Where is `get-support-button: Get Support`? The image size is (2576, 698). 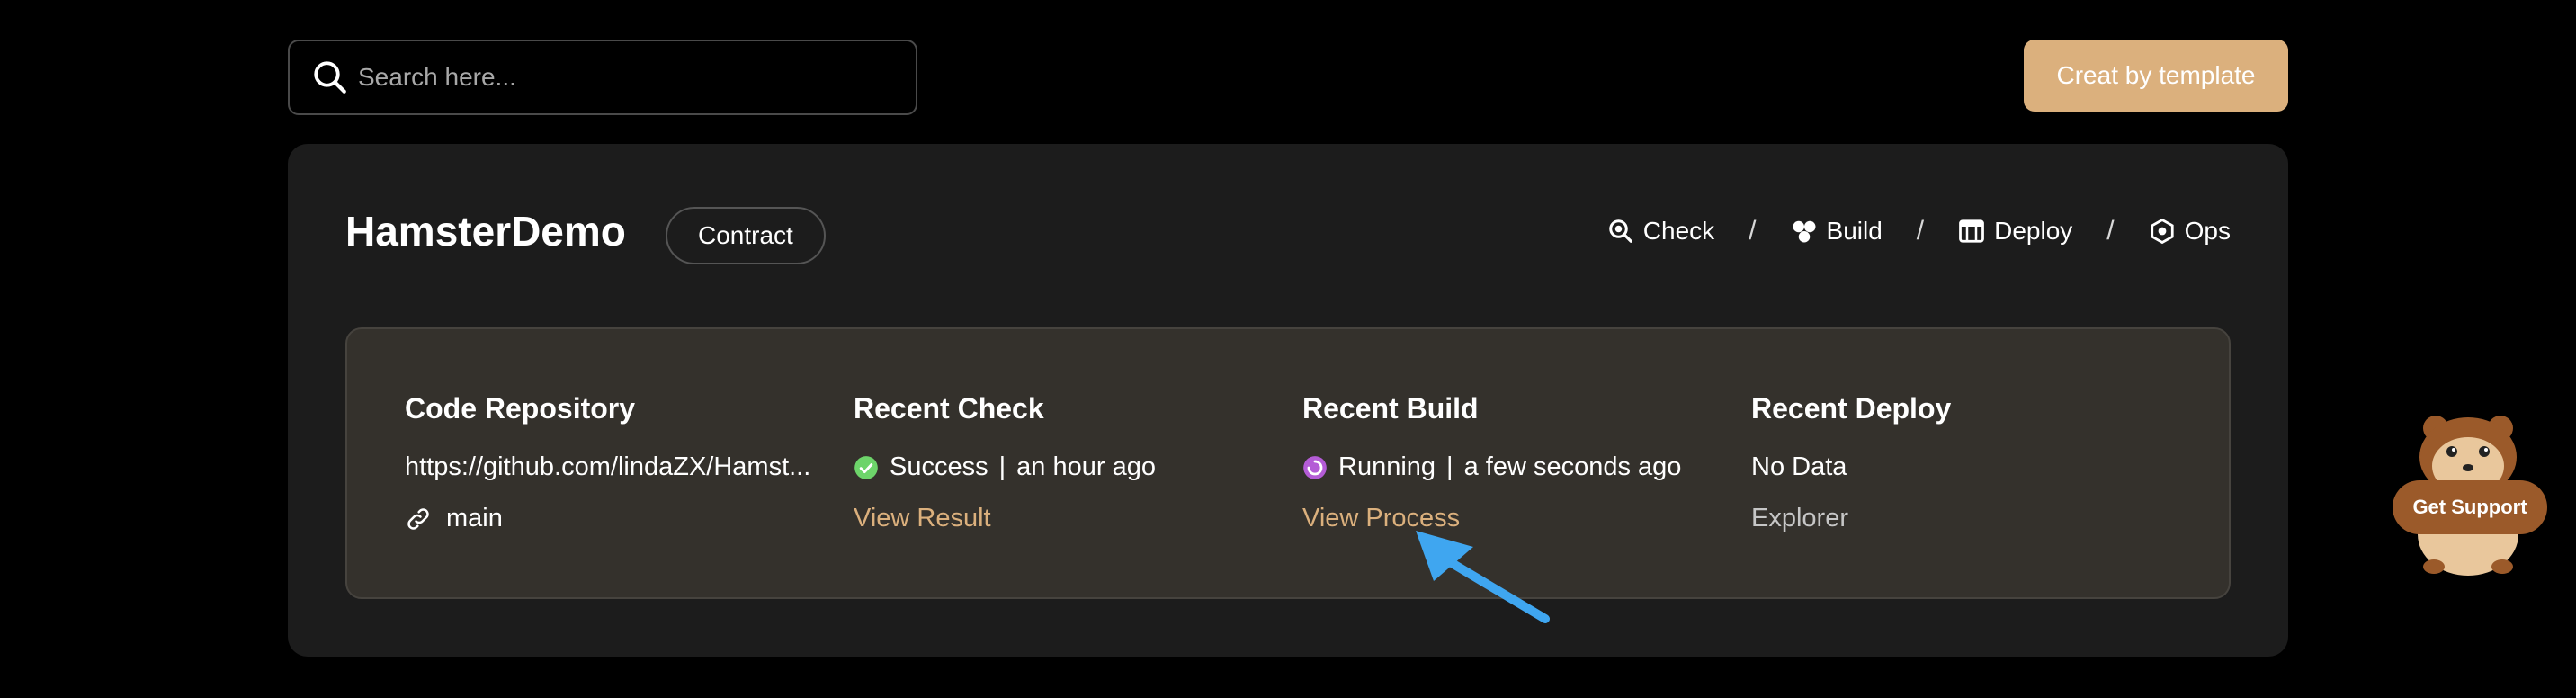
get-support-button: Get Support is located at coordinates (2470, 507).